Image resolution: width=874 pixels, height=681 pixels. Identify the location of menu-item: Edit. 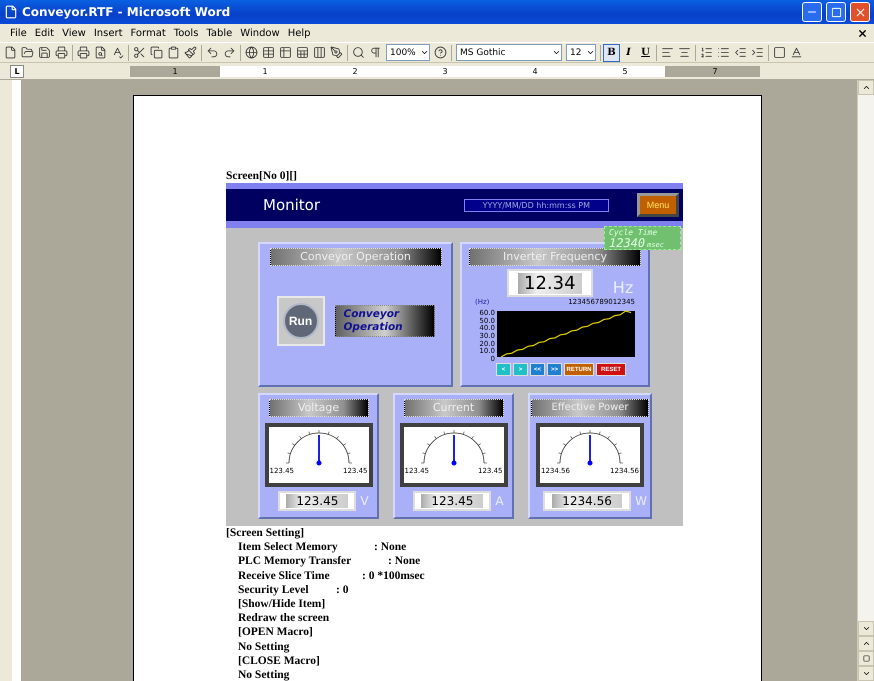
(44, 33).